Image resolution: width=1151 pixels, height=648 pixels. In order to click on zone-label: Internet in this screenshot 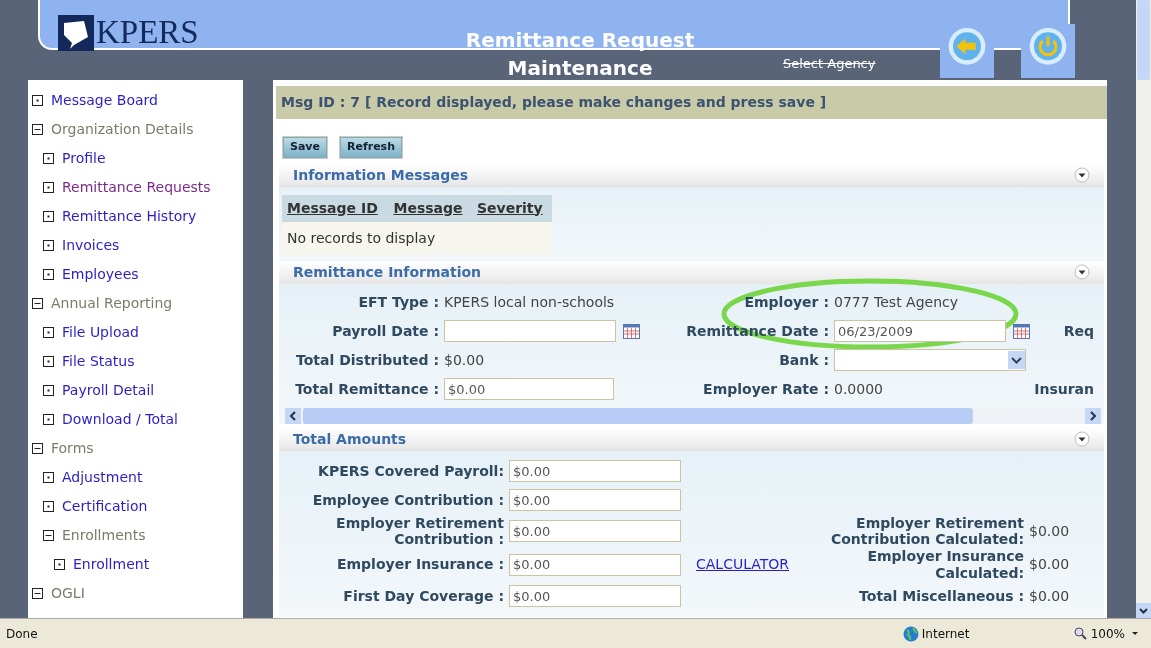, I will do `click(945, 634)`.